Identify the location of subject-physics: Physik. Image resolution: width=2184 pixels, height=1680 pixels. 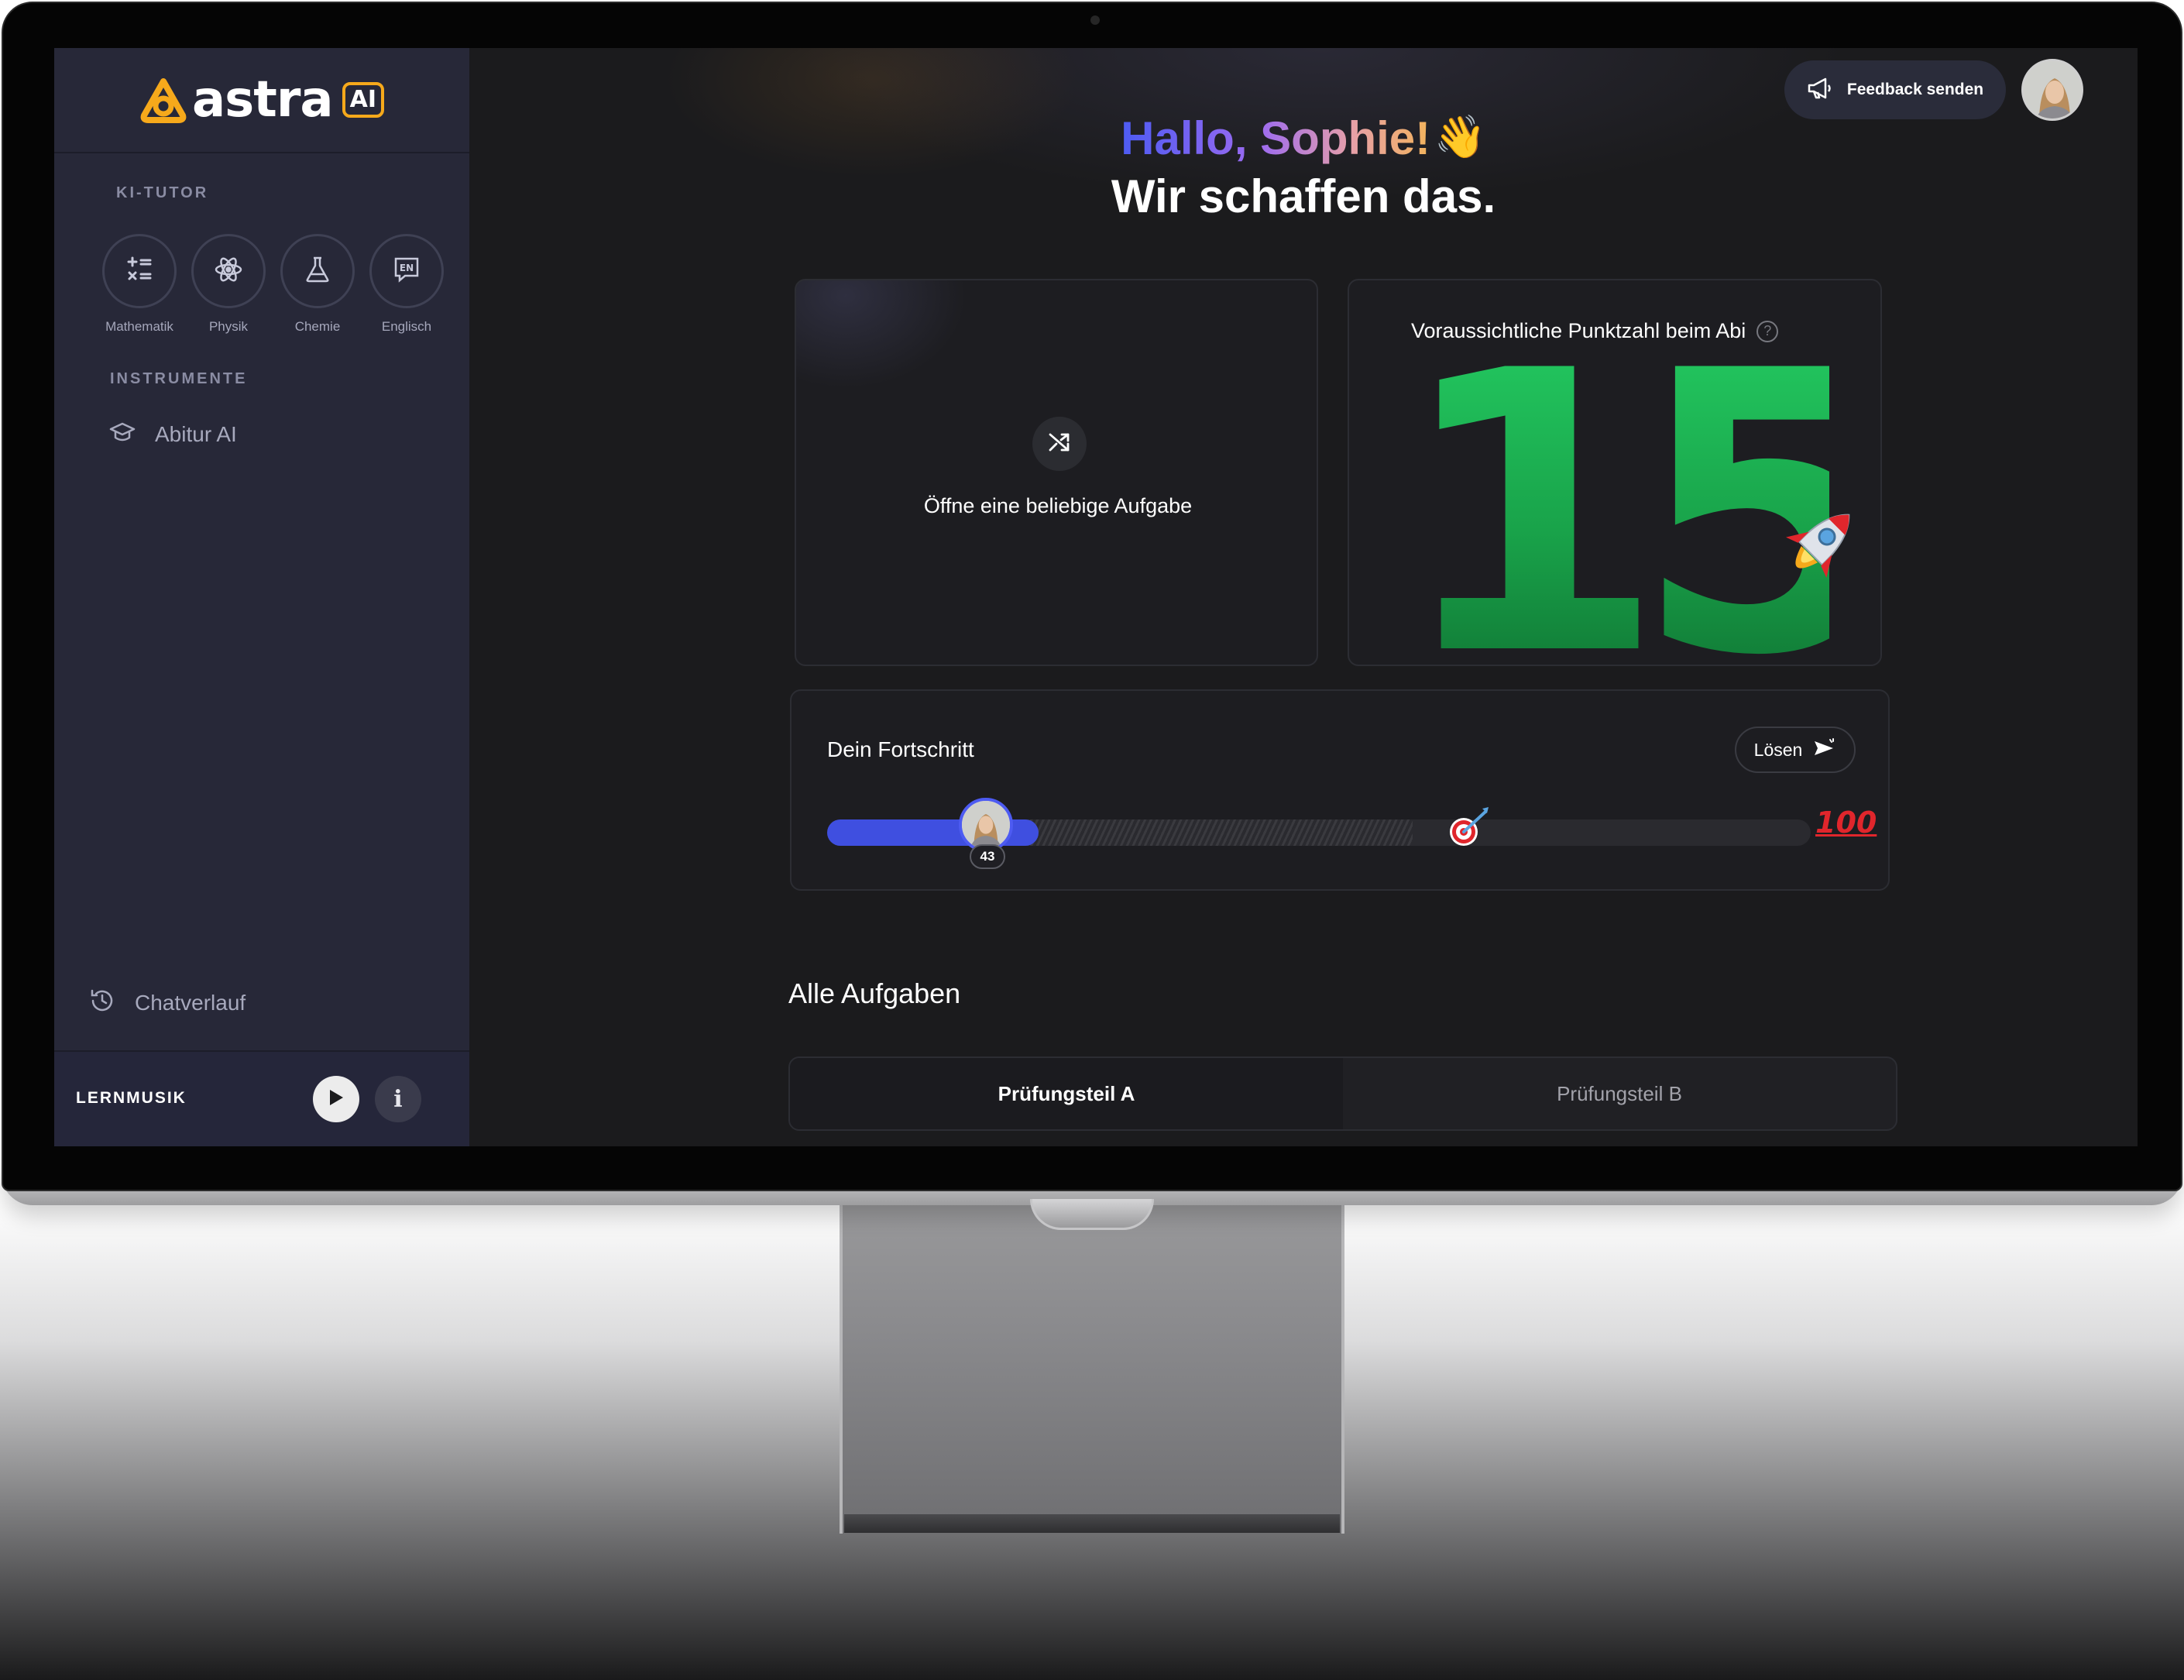
(229, 285).